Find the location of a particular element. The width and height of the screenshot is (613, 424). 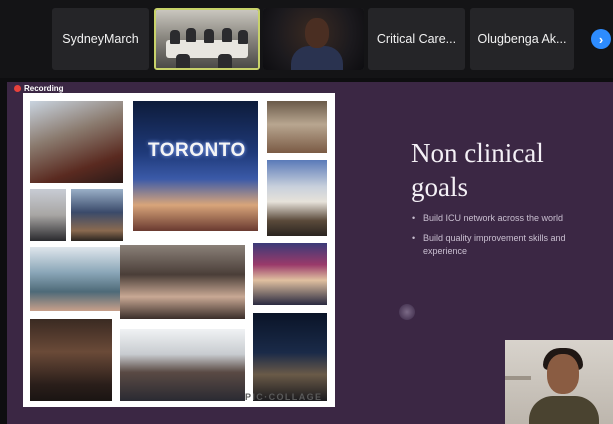

collage-watermark: PIC·COLLAGE is located at coordinates (284, 397).